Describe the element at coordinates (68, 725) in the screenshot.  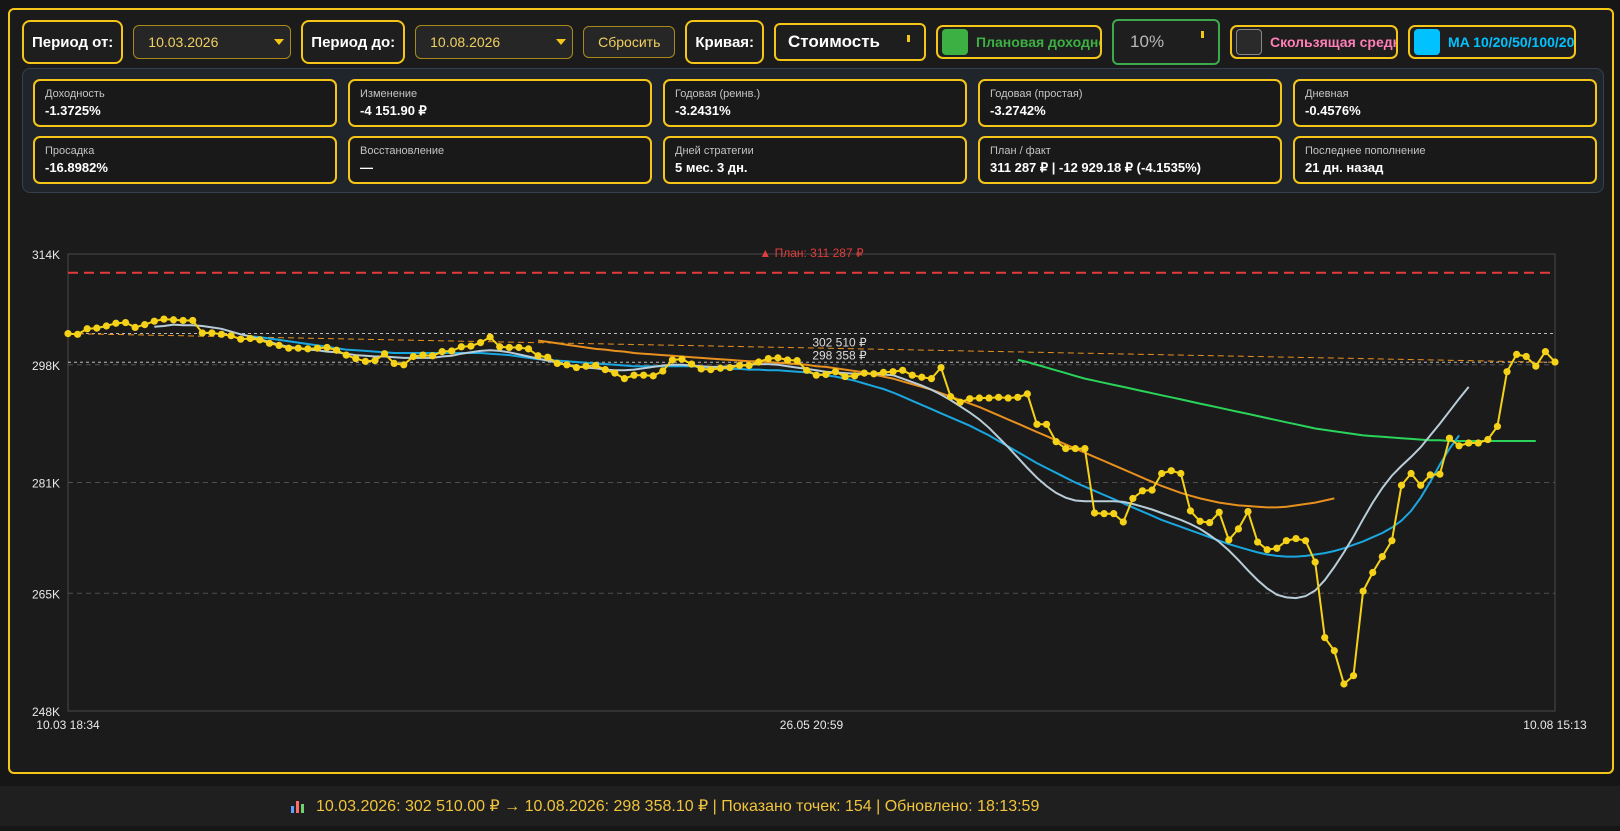
I see `x-tick-label: 10.03 18:34` at that location.